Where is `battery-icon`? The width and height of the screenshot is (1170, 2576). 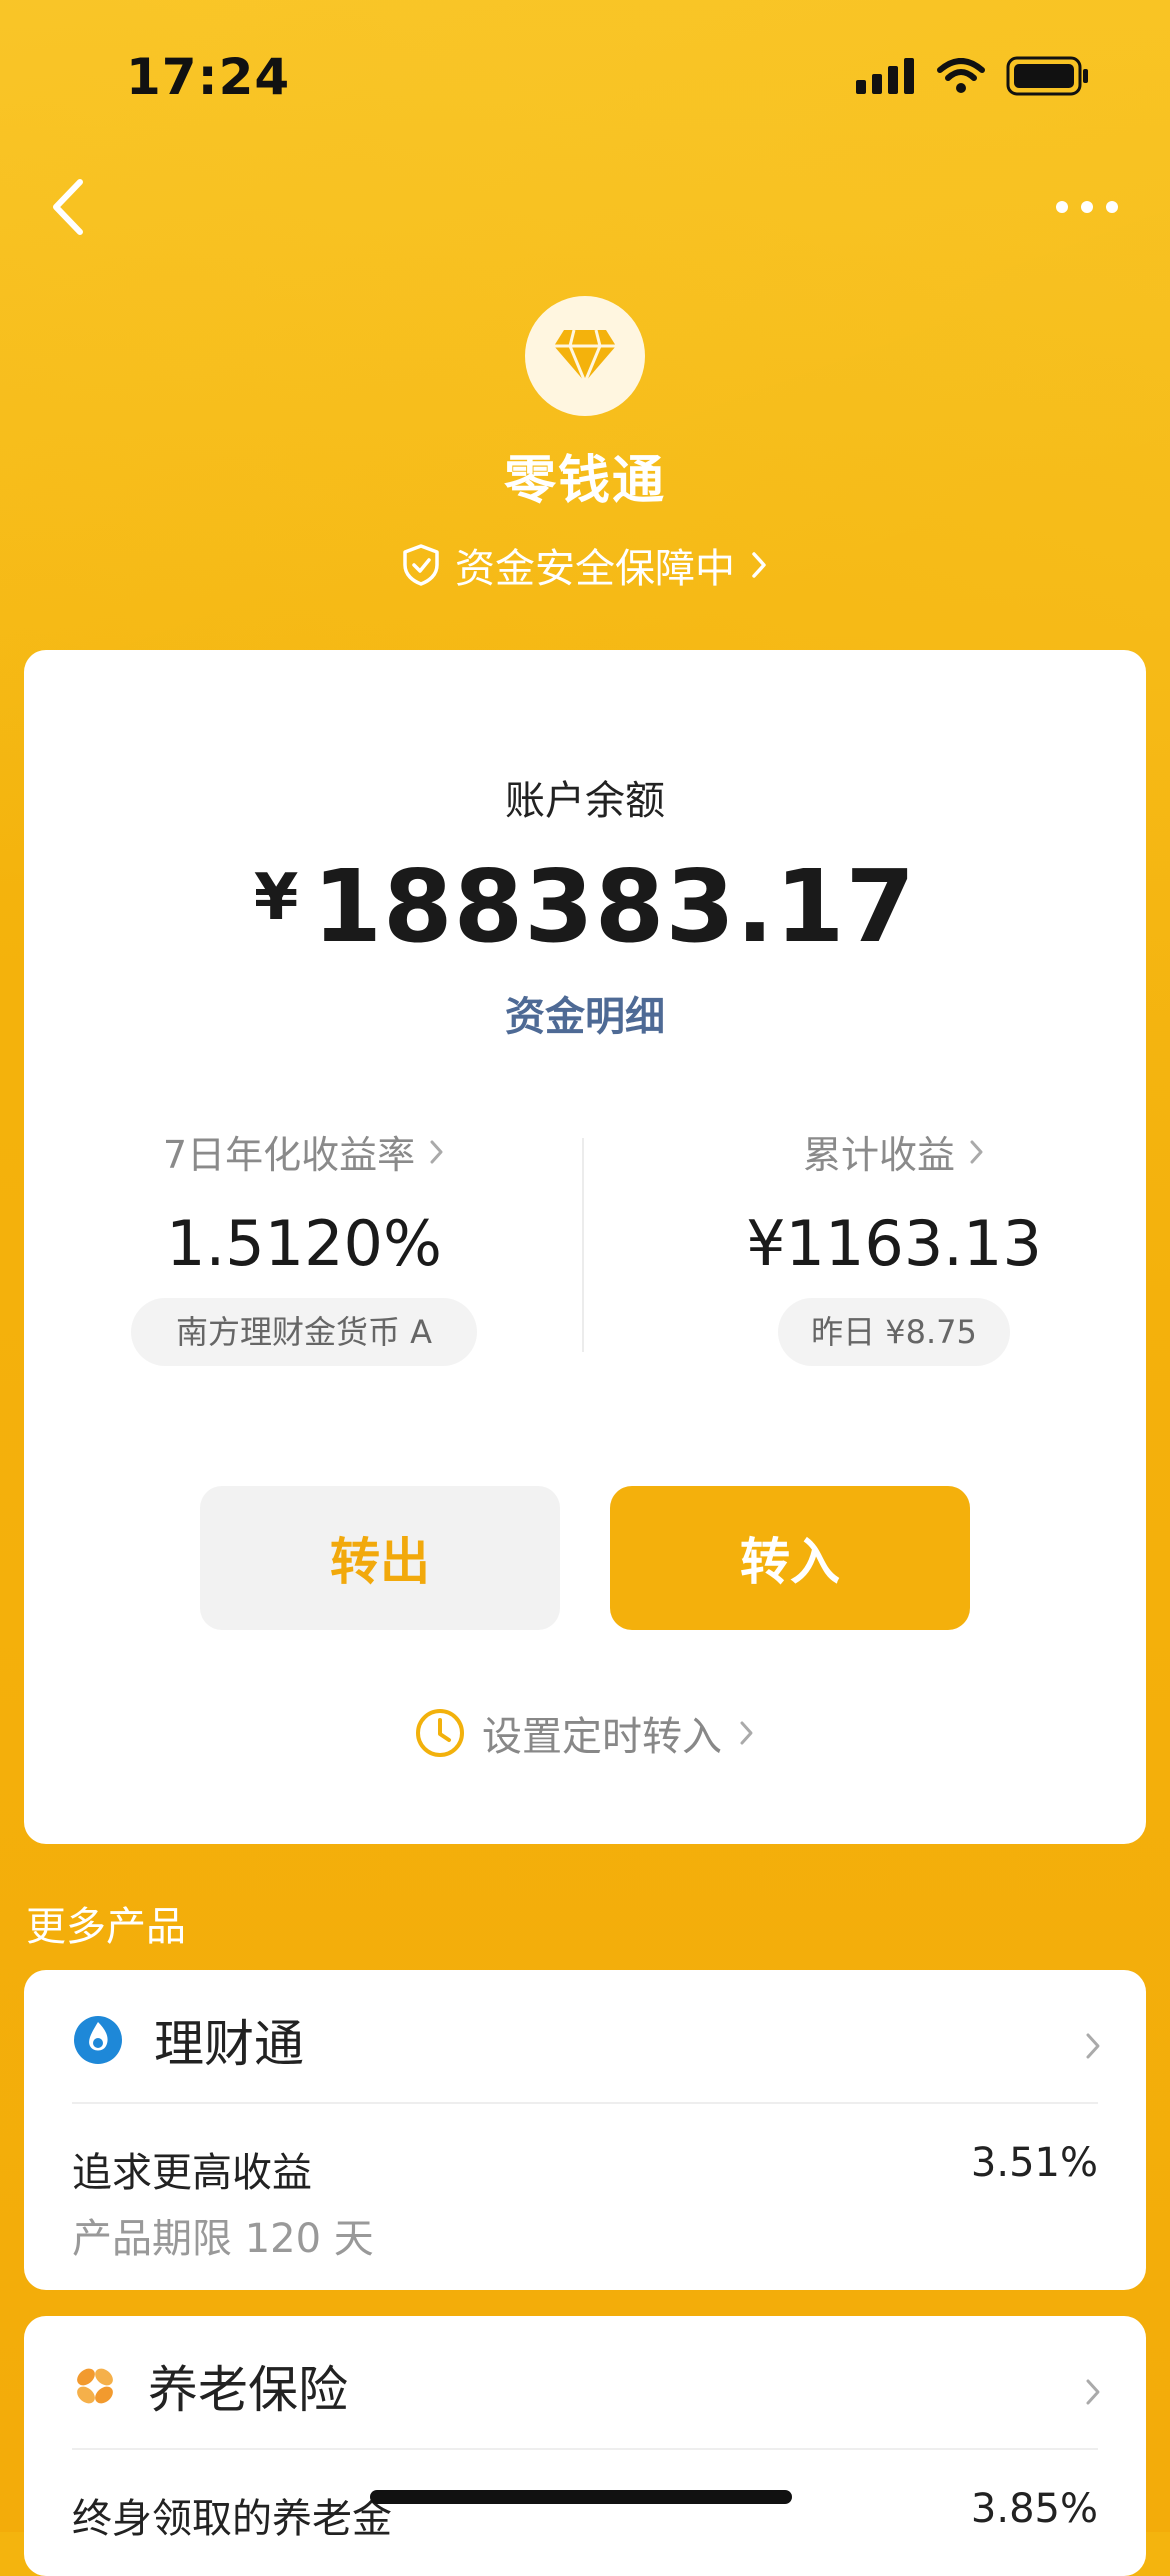
battery-icon is located at coordinates (1047, 76).